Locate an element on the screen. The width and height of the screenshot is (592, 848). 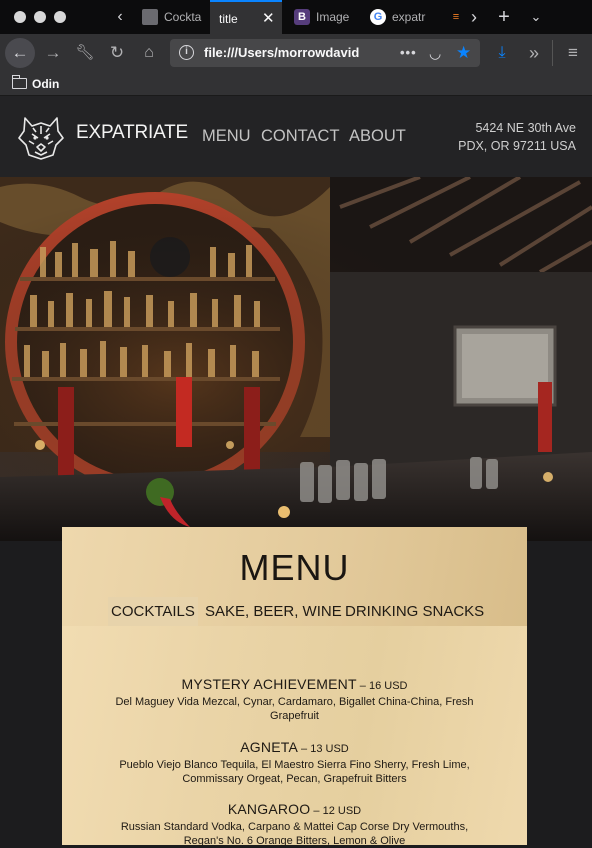
scroll-tabs-left-icon: ‹ is located at coordinates (120, 17).